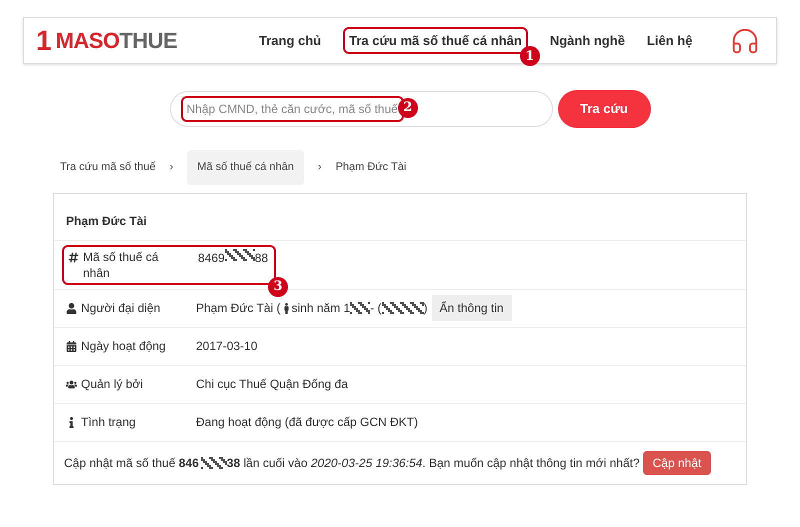 The width and height of the screenshot is (800, 527). I want to click on hash-icon, so click(73, 257).